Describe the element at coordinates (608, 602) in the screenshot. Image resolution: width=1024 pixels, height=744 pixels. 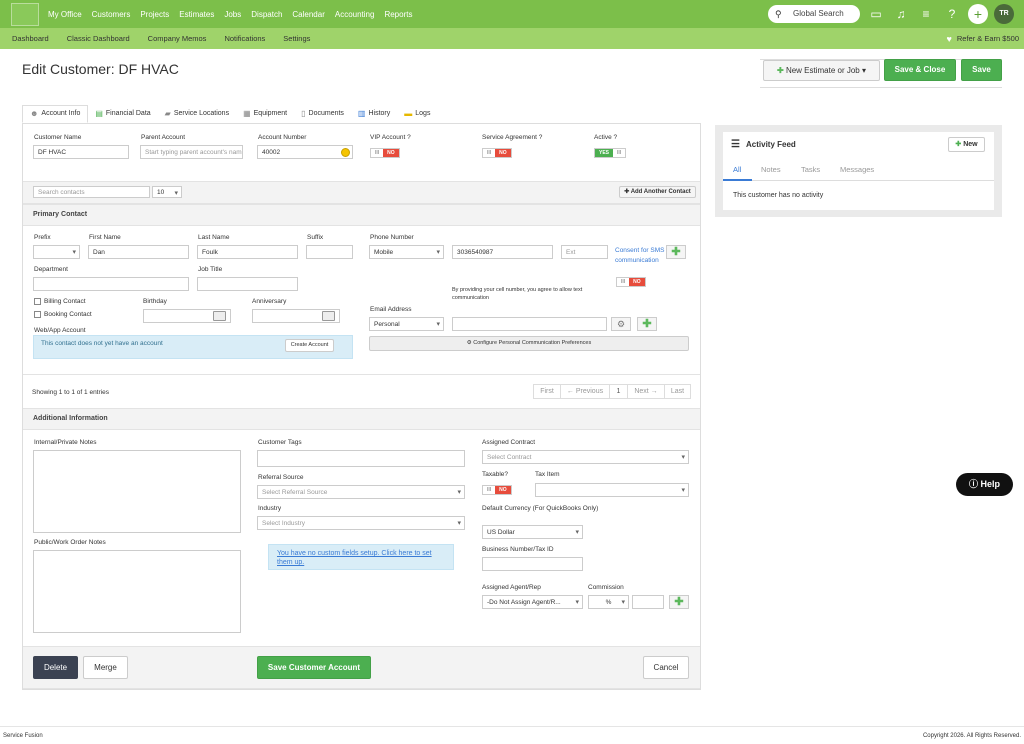
I see `commission-type-select: %` at that location.